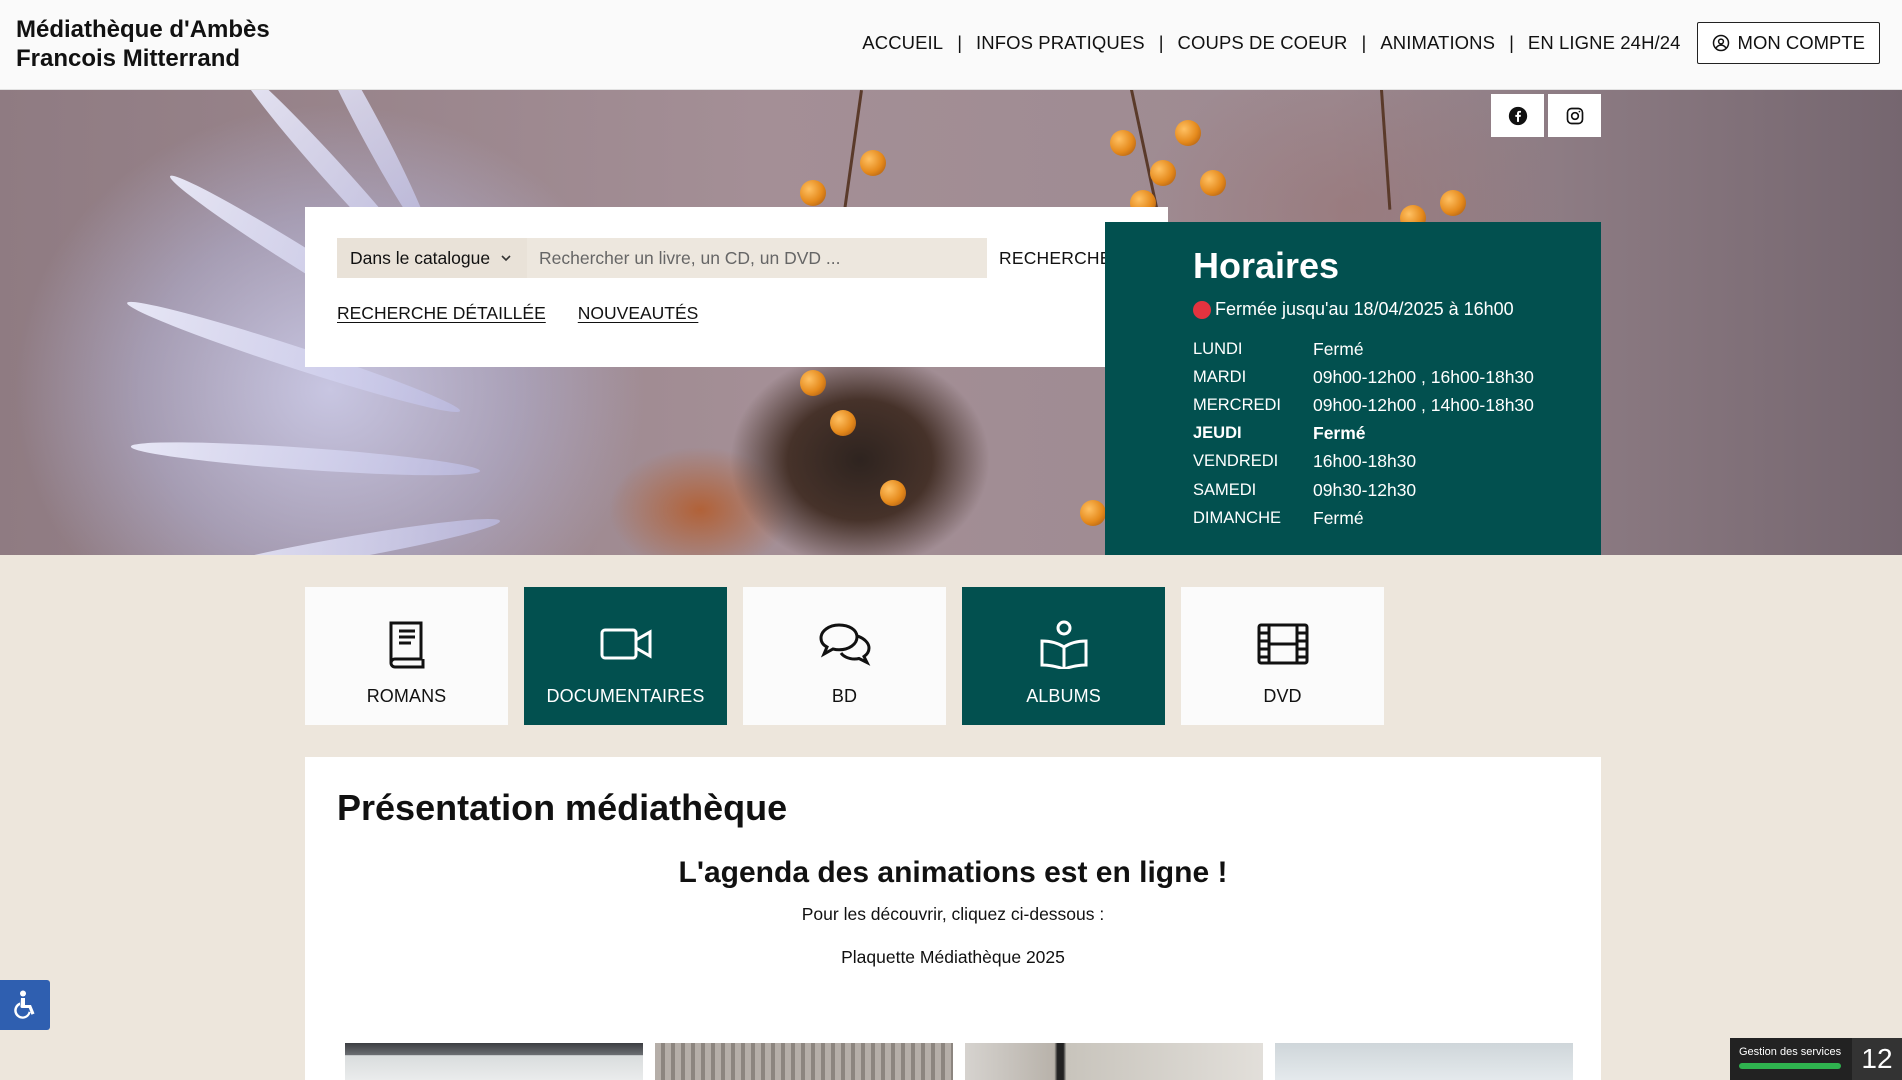  I want to click on search-links: RECHERCHE DÉTAILLÉE NOUVEAUTÉS, so click(517, 313).